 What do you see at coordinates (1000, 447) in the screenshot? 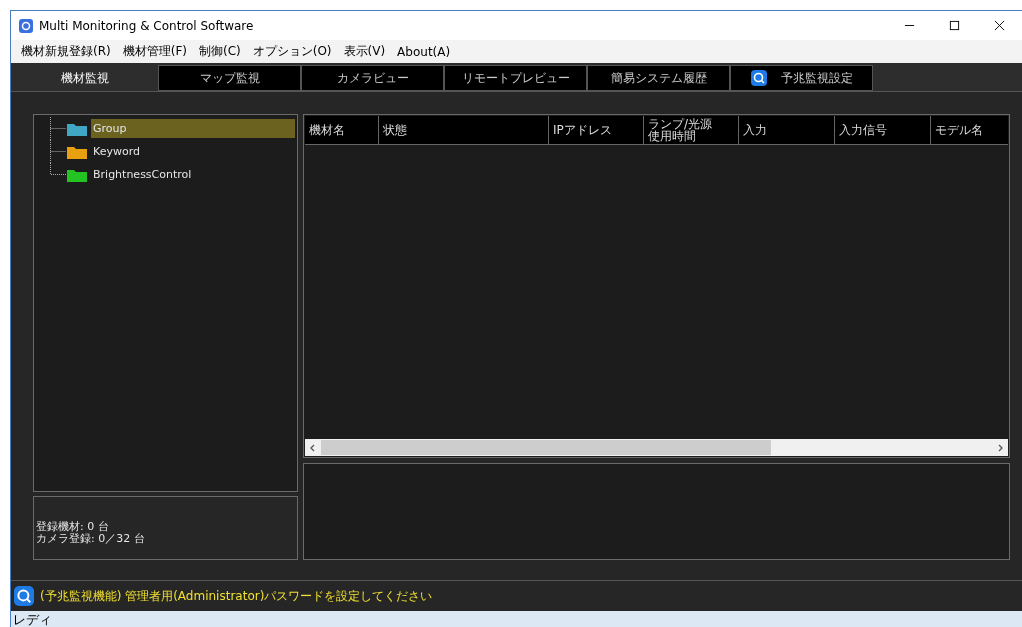
I see `scroll-right-icon` at bounding box center [1000, 447].